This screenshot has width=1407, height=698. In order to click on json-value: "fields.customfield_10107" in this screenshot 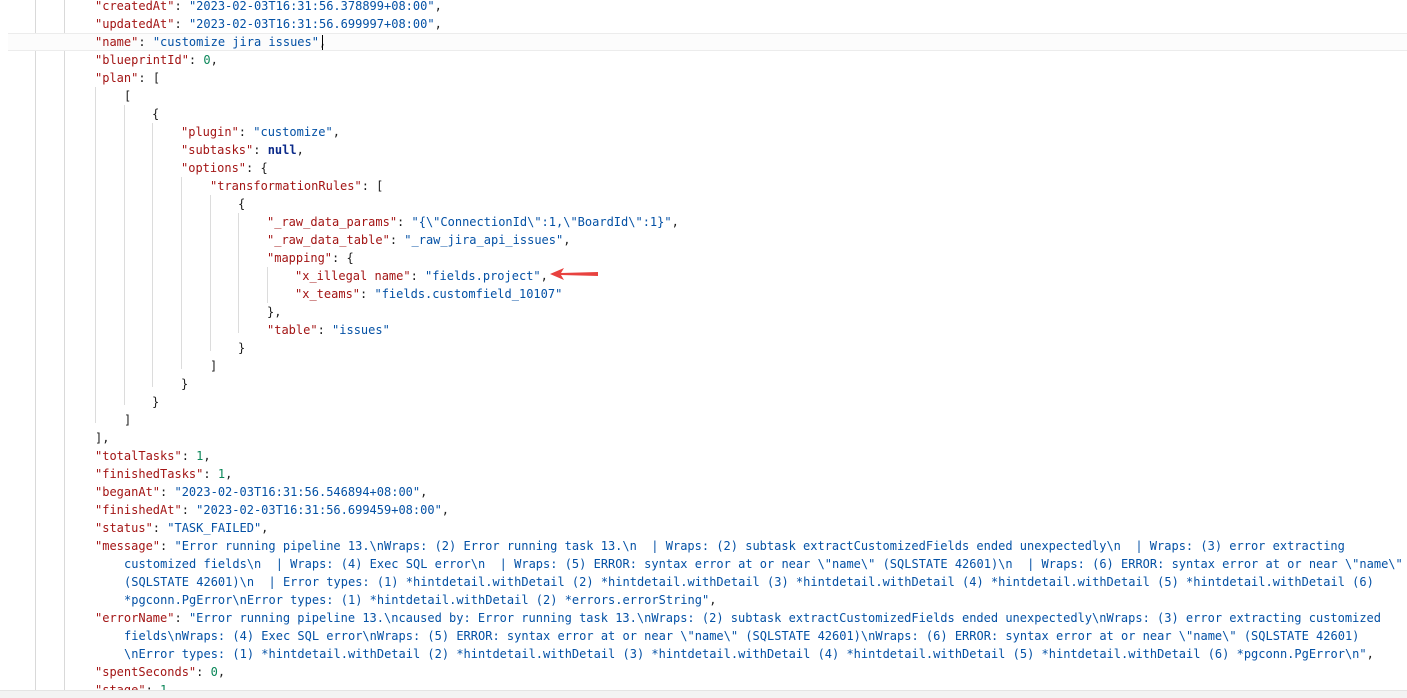, I will do `click(468, 294)`.